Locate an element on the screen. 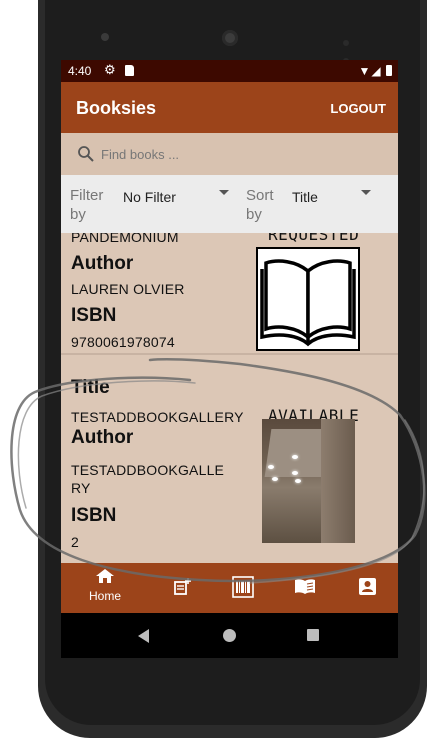 The width and height of the screenshot is (431, 738). sort-dropdown-arrow-icon is located at coordinates (366, 192).